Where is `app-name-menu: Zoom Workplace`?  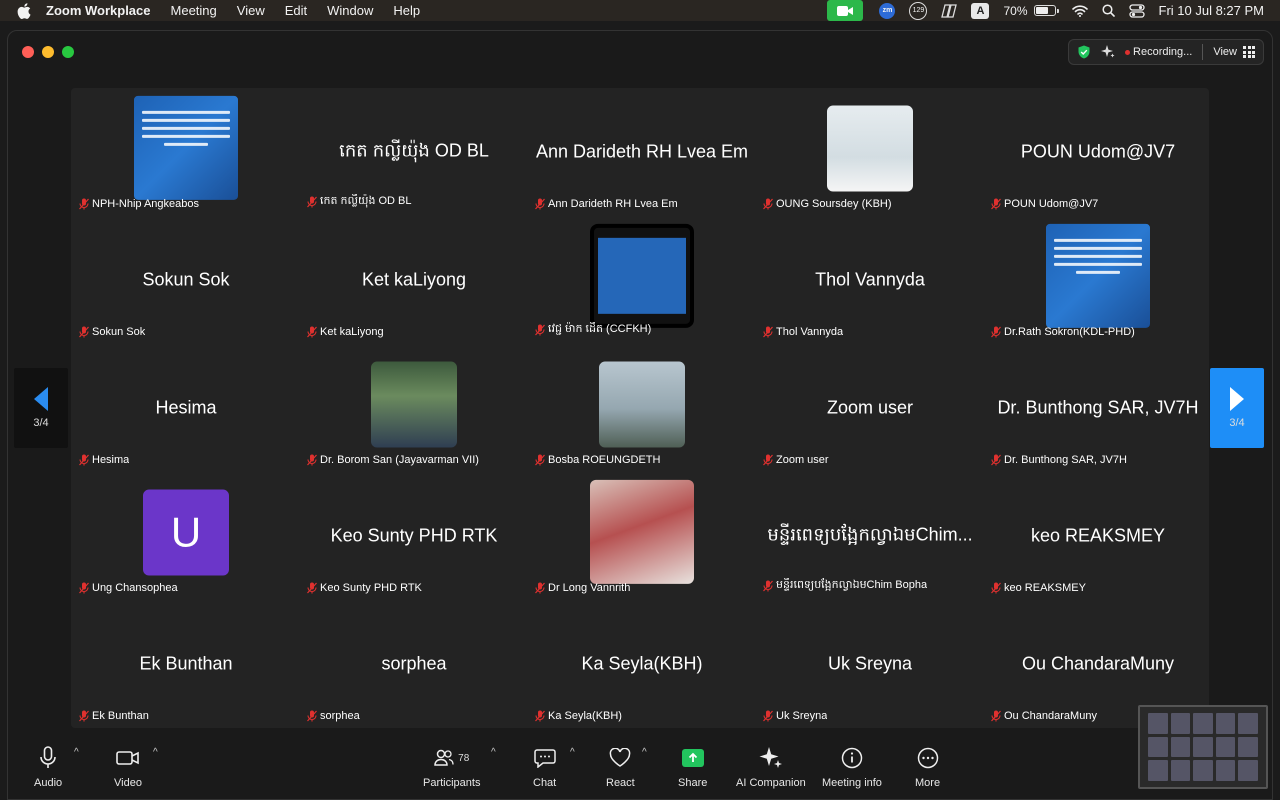
app-name-menu: Zoom Workplace is located at coordinates (98, 10).